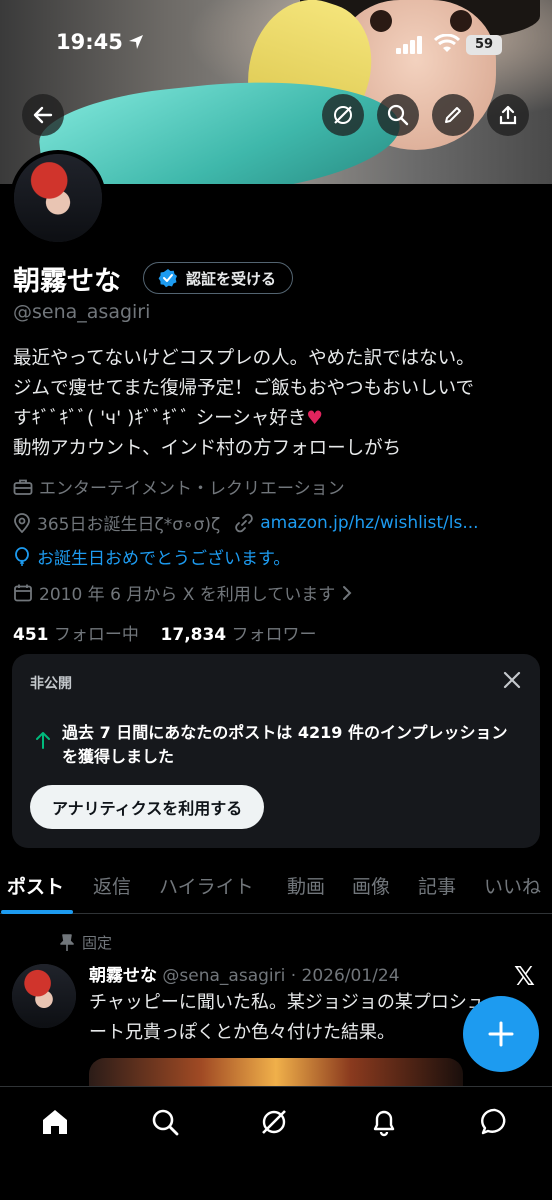 Image resolution: width=552 pixels, height=1200 pixels. I want to click on followers-link: 17,834 フォロワー, so click(239, 635).